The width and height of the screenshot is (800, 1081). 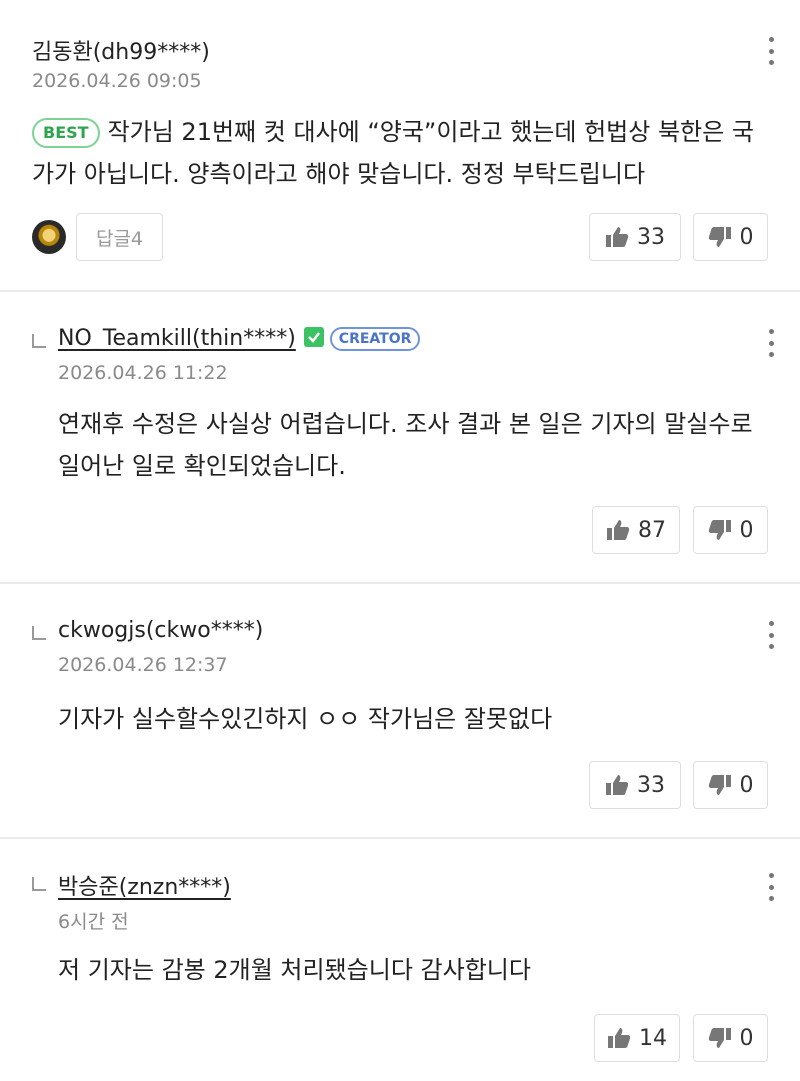 I want to click on like-count: 87, so click(x=652, y=530).